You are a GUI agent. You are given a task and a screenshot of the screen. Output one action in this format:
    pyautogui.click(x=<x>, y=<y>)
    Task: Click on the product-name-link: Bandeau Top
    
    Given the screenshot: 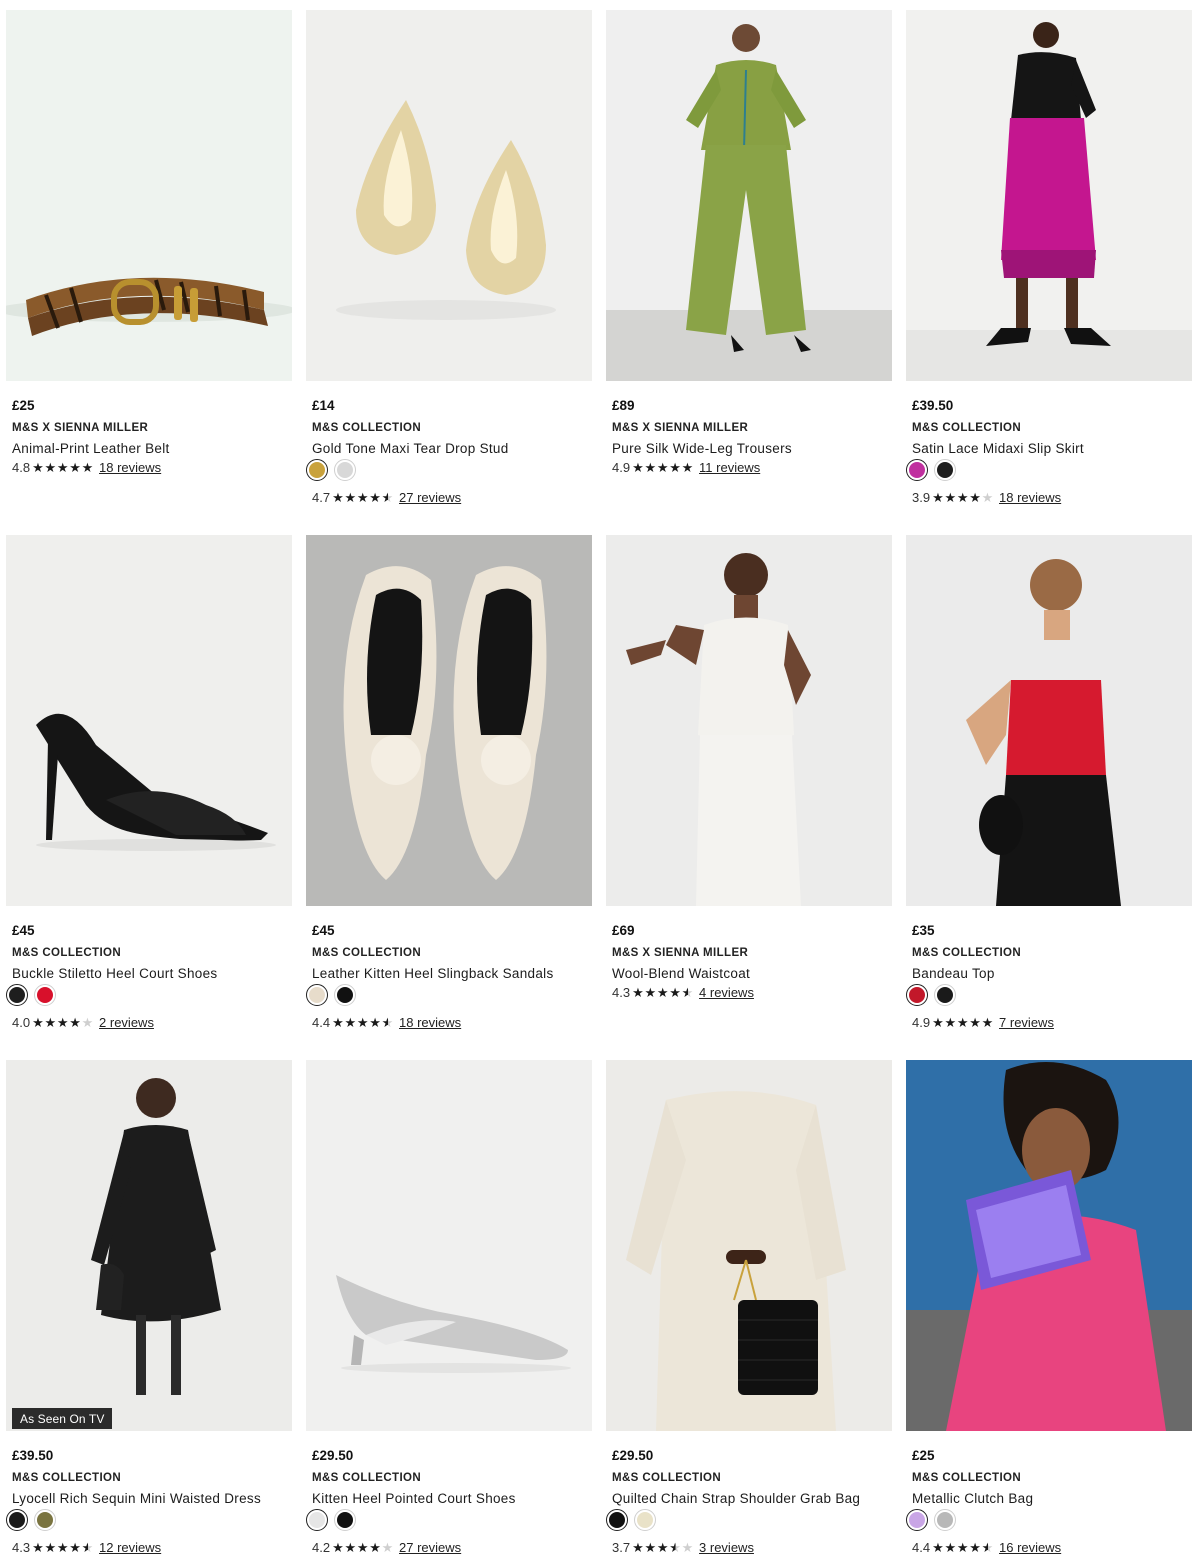 What is the action you would take?
    pyautogui.click(x=953, y=973)
    